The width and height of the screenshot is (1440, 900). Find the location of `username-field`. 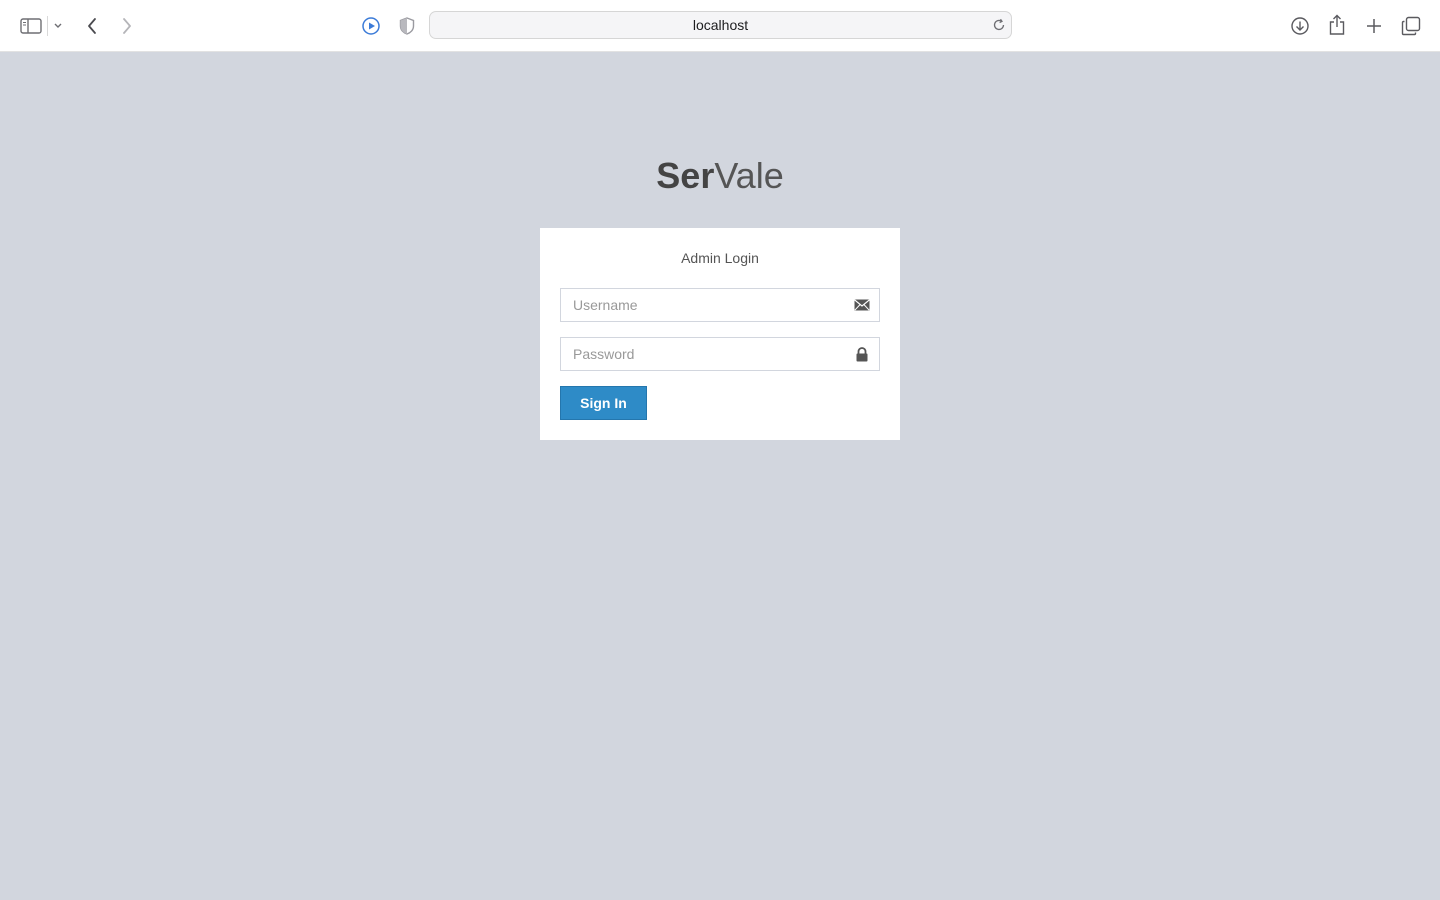

username-field is located at coordinates (720, 305).